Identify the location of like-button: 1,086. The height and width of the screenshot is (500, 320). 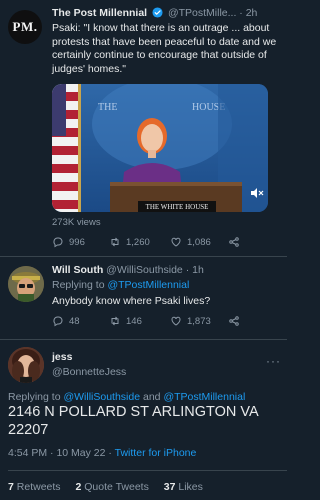
(190, 242).